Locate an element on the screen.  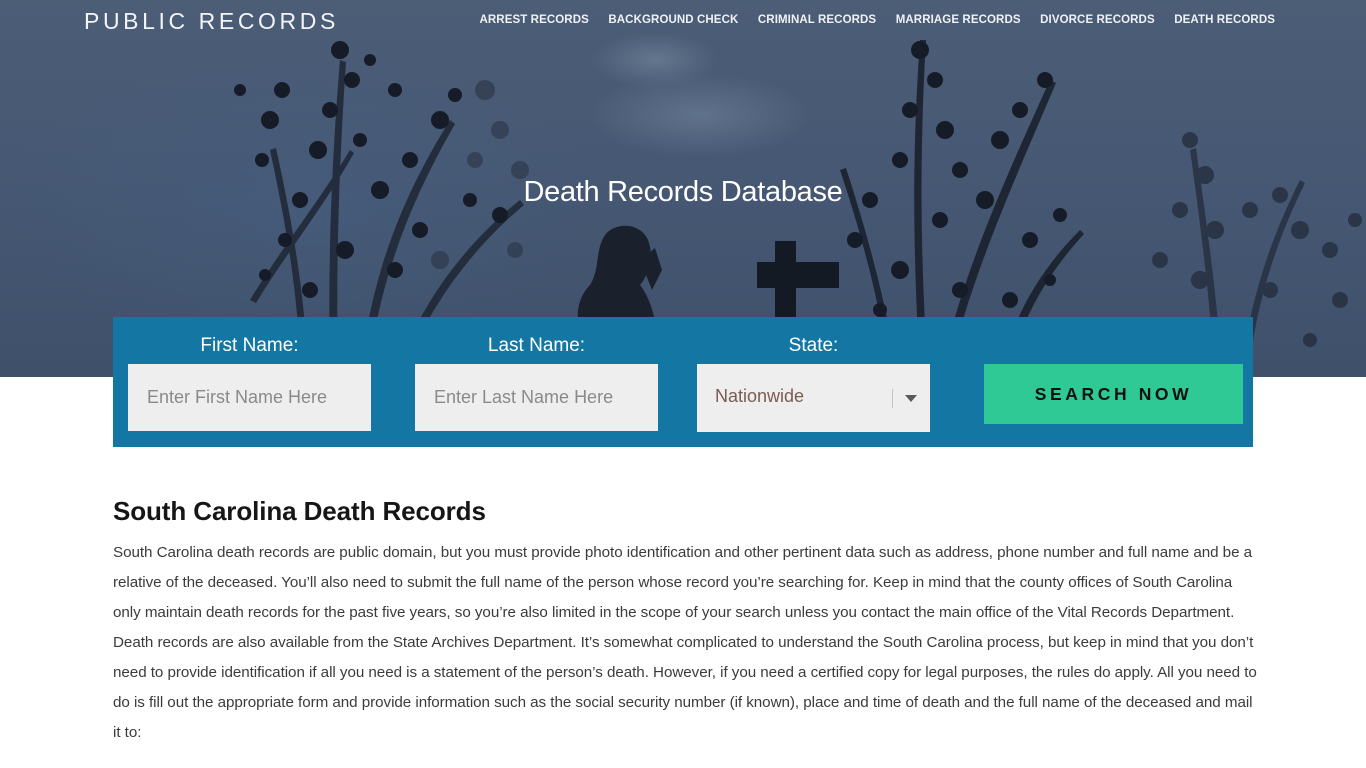
nav-criminal-records: CRIMINAL RECORDS is located at coordinates (817, 20).